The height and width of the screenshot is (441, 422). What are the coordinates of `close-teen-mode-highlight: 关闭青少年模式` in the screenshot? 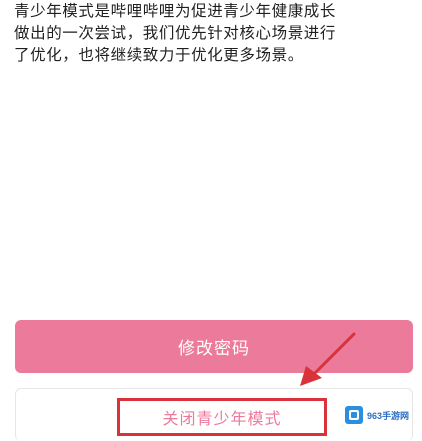 It's located at (222, 417).